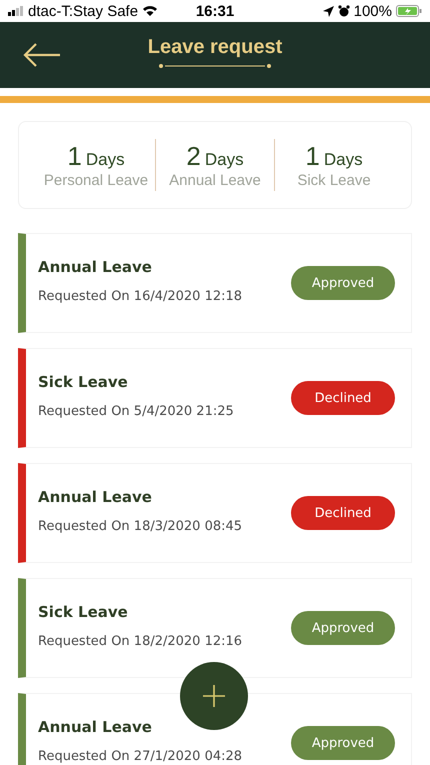 The height and width of the screenshot is (765, 430). Describe the element at coordinates (83, 11) in the screenshot. I see `carrier-name: dtac-T:Stay Safe` at that location.